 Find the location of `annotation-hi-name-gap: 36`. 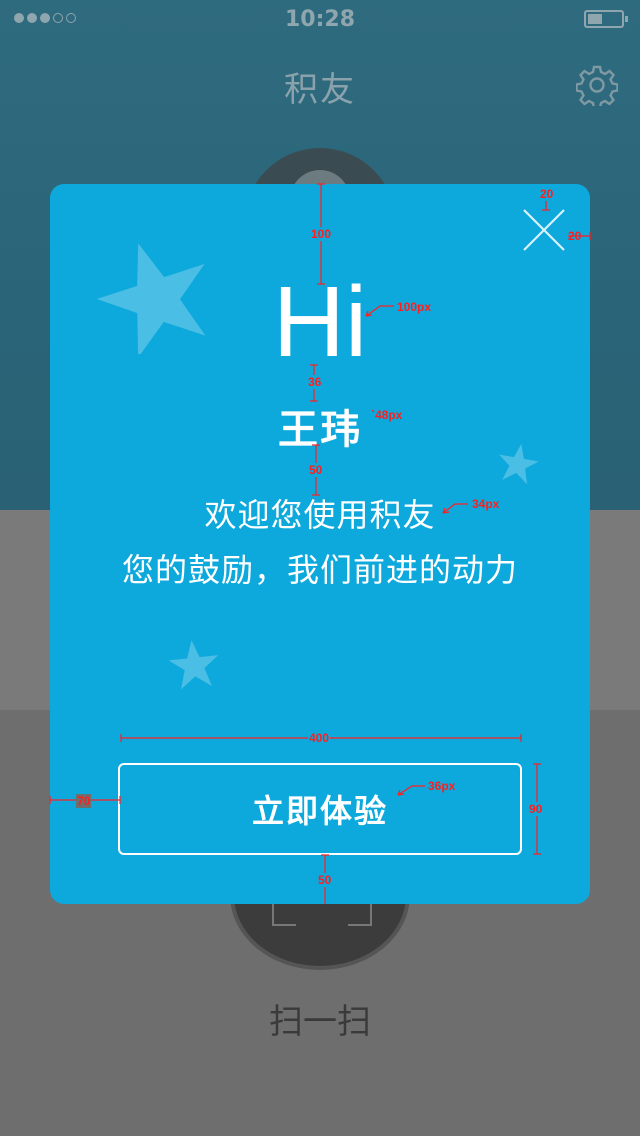

annotation-hi-name-gap: 36 is located at coordinates (315, 382).